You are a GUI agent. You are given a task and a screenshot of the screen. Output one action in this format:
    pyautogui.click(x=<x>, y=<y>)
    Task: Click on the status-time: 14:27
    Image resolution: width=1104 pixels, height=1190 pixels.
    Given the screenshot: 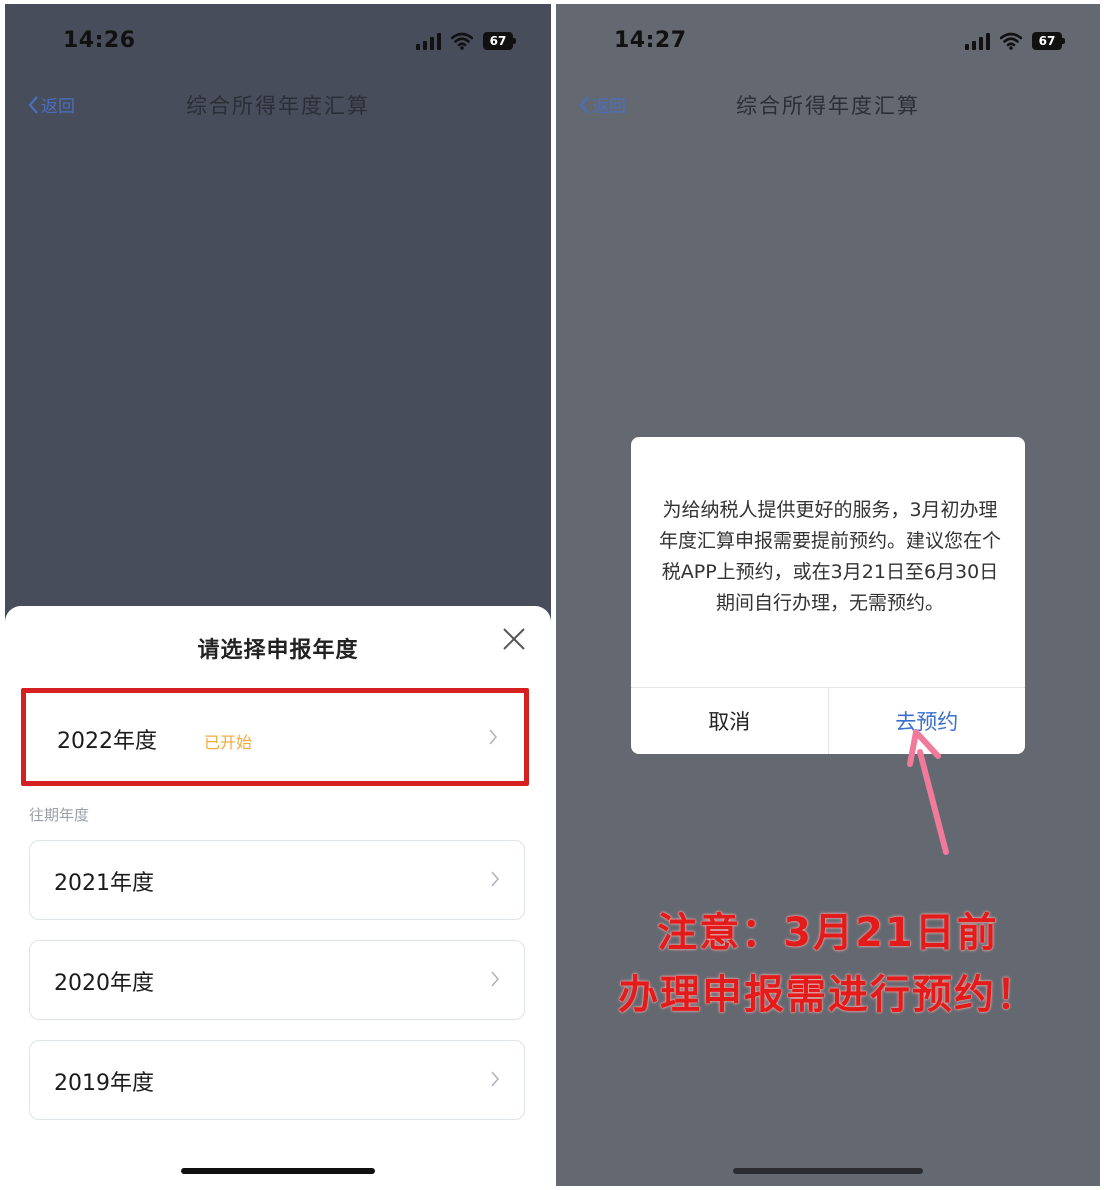 What is the action you would take?
    pyautogui.click(x=650, y=40)
    